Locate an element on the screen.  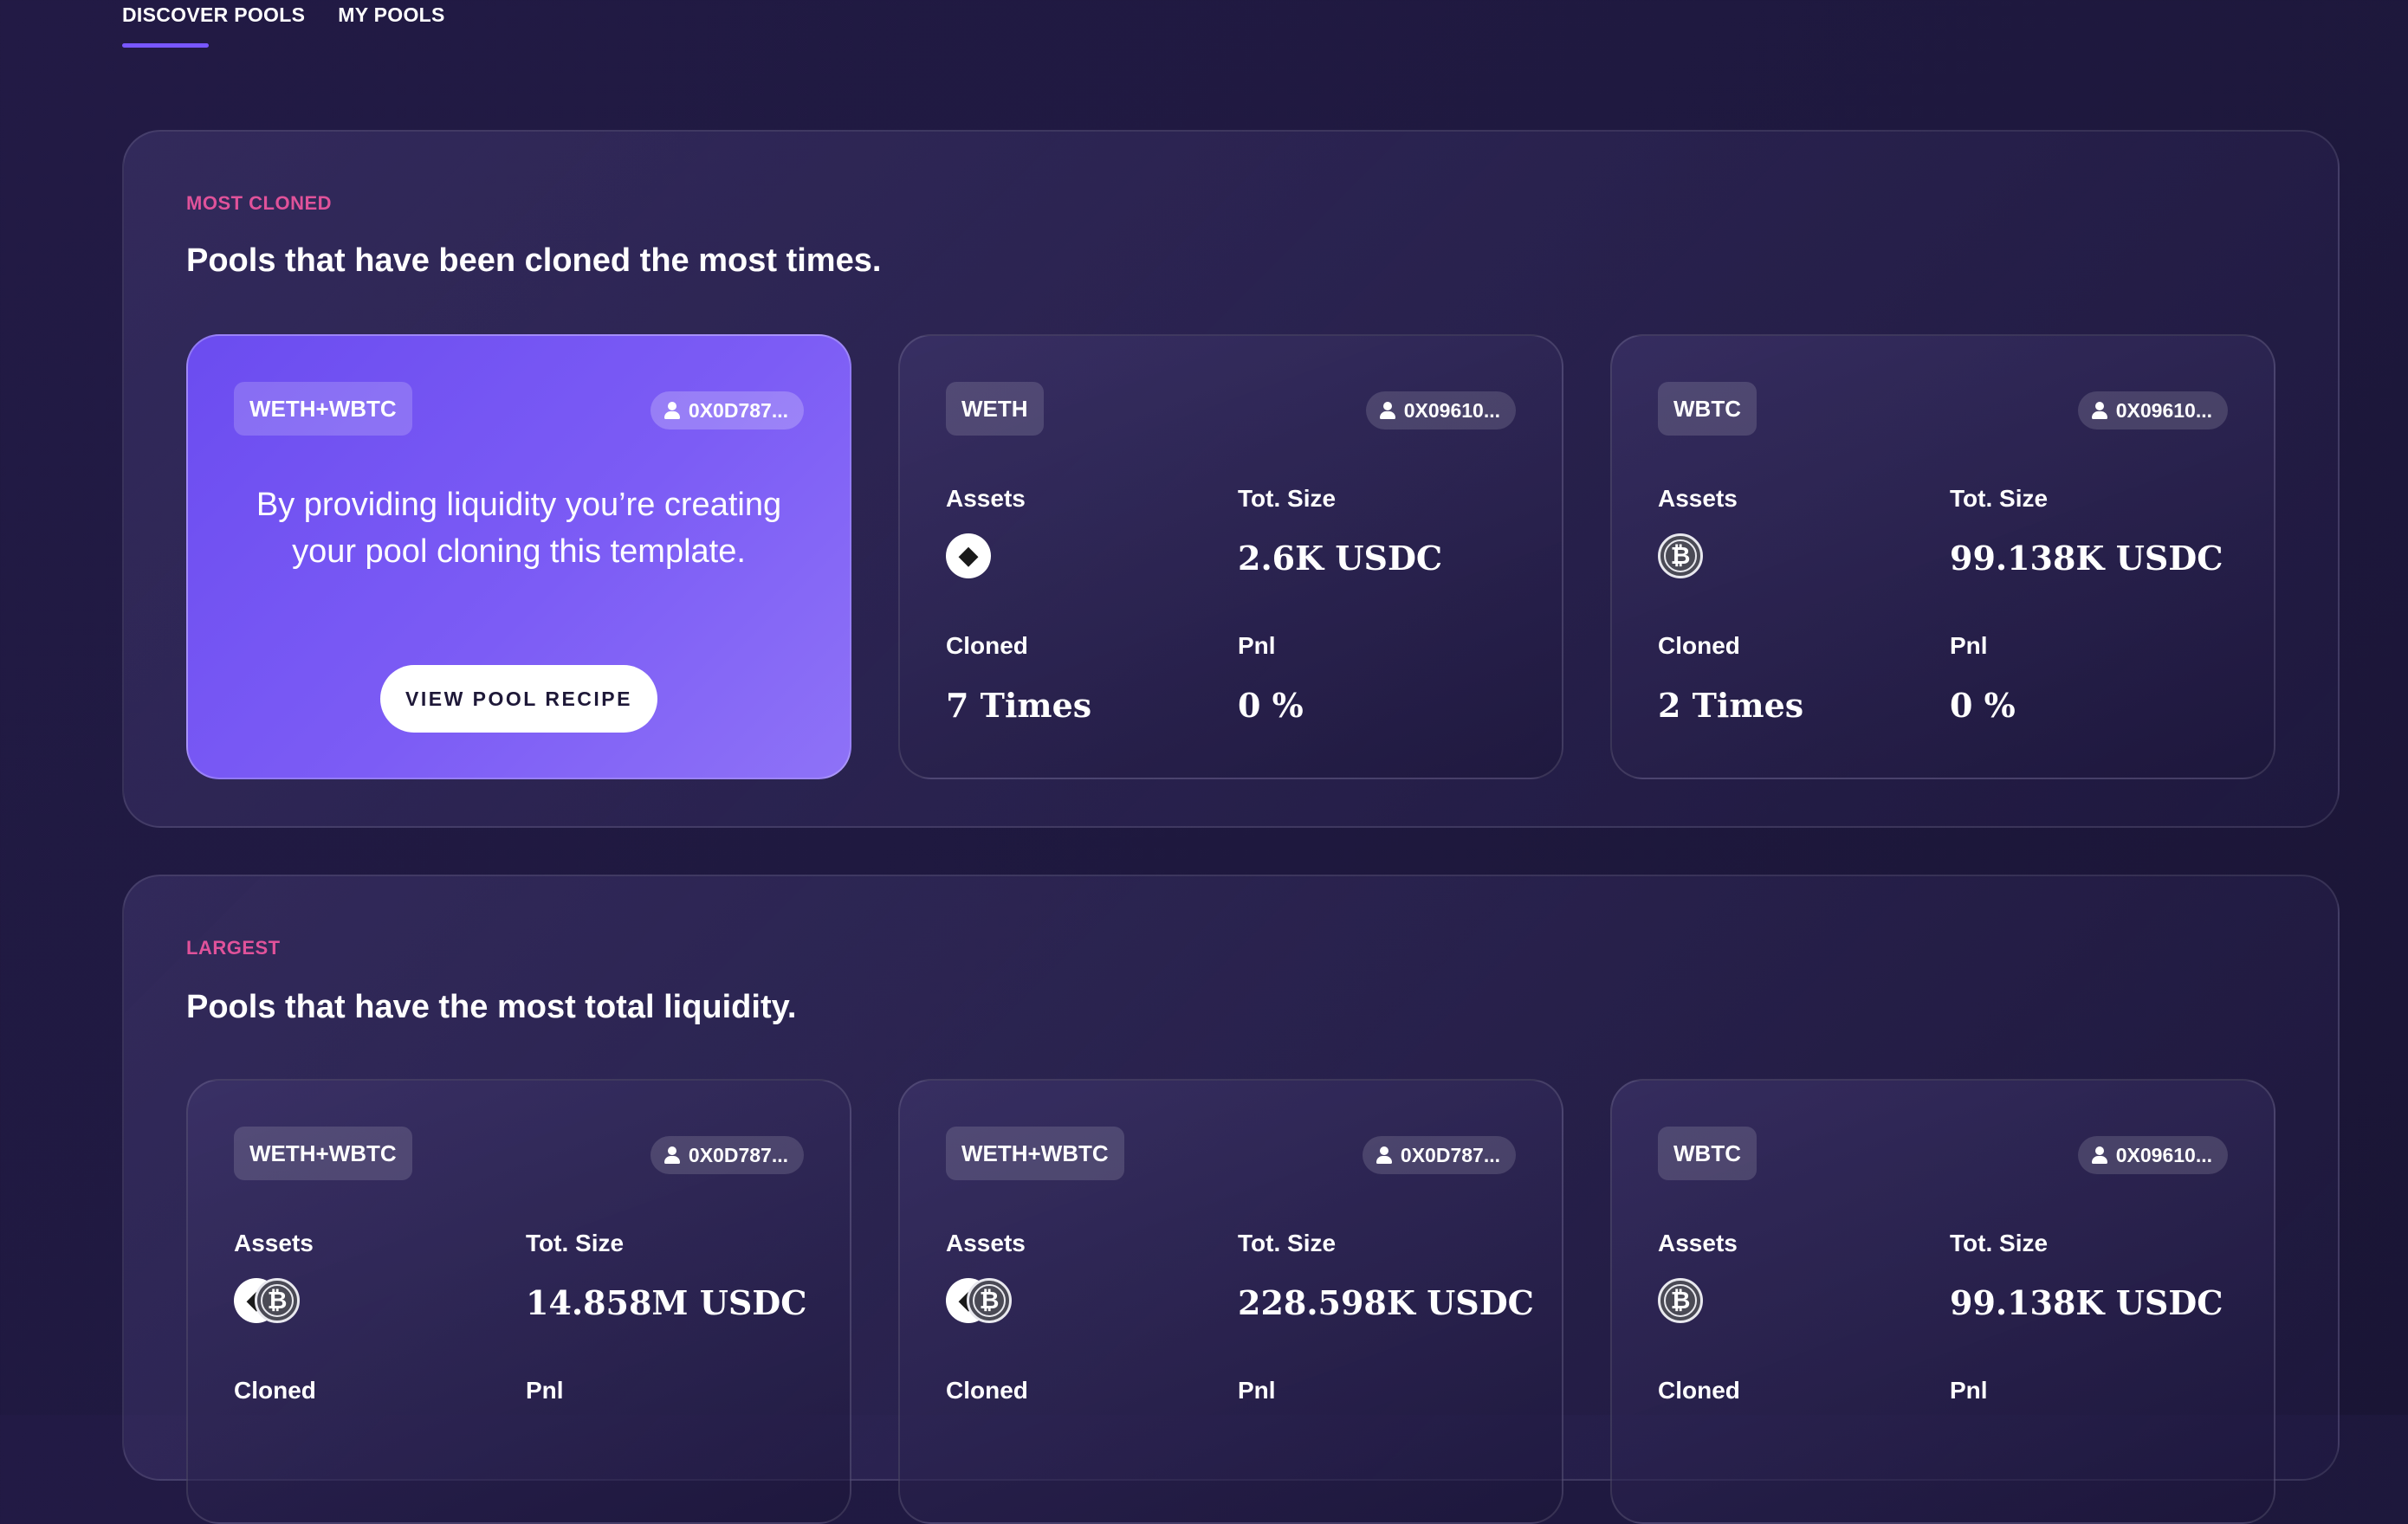
total-size-value: 228.598K USDC is located at coordinates (1386, 1303).